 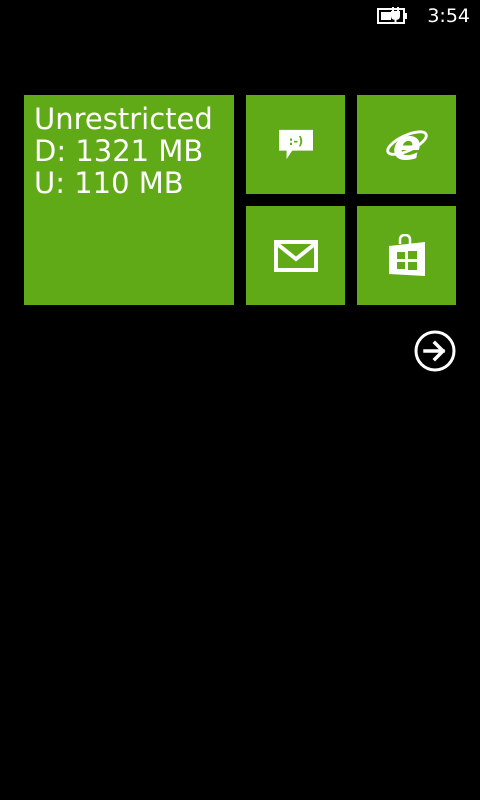 I want to click on app-list-arrow-button, so click(x=435, y=351).